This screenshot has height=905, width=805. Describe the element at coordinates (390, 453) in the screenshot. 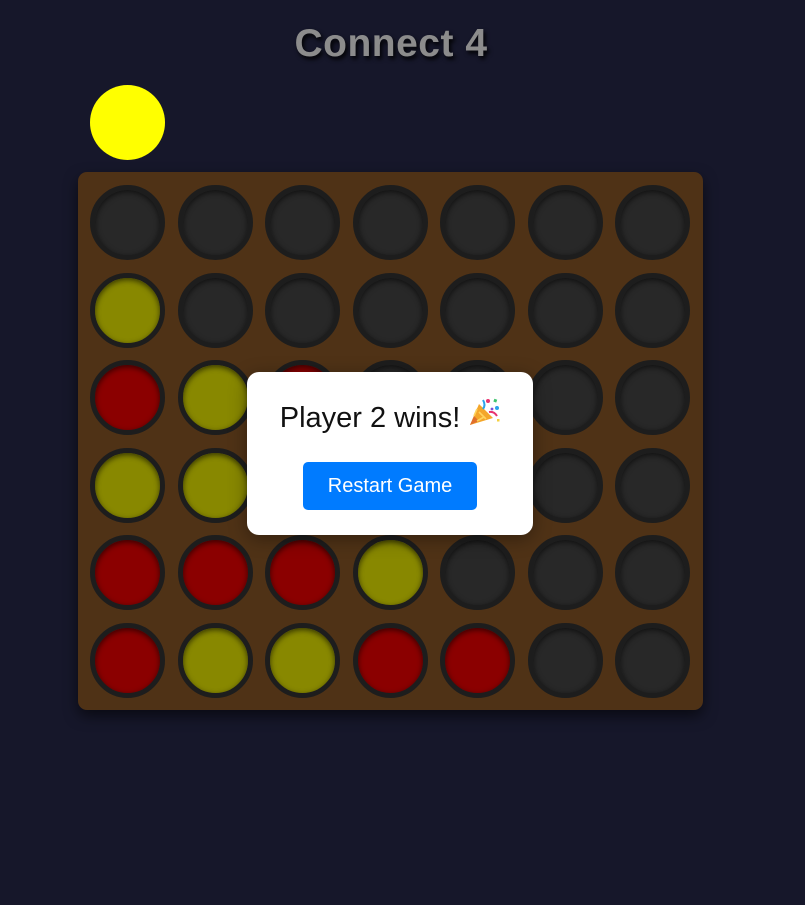

I see `win-dialog: Player 2 wins! Restart Game` at that location.